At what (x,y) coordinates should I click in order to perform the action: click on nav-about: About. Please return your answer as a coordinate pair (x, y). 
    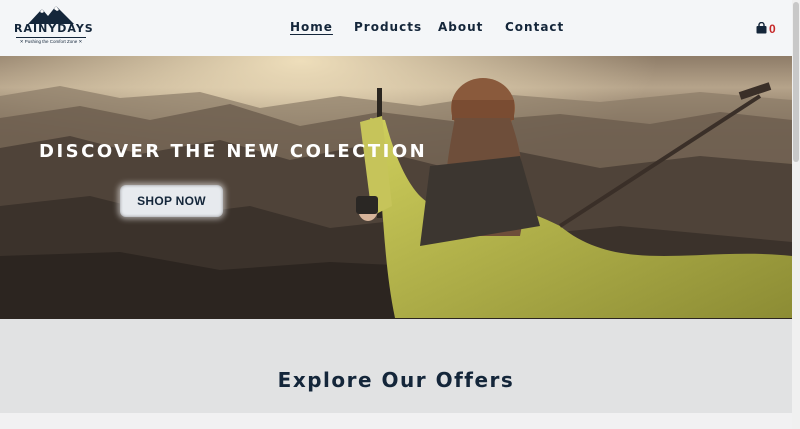
    Looking at the image, I should click on (460, 27).